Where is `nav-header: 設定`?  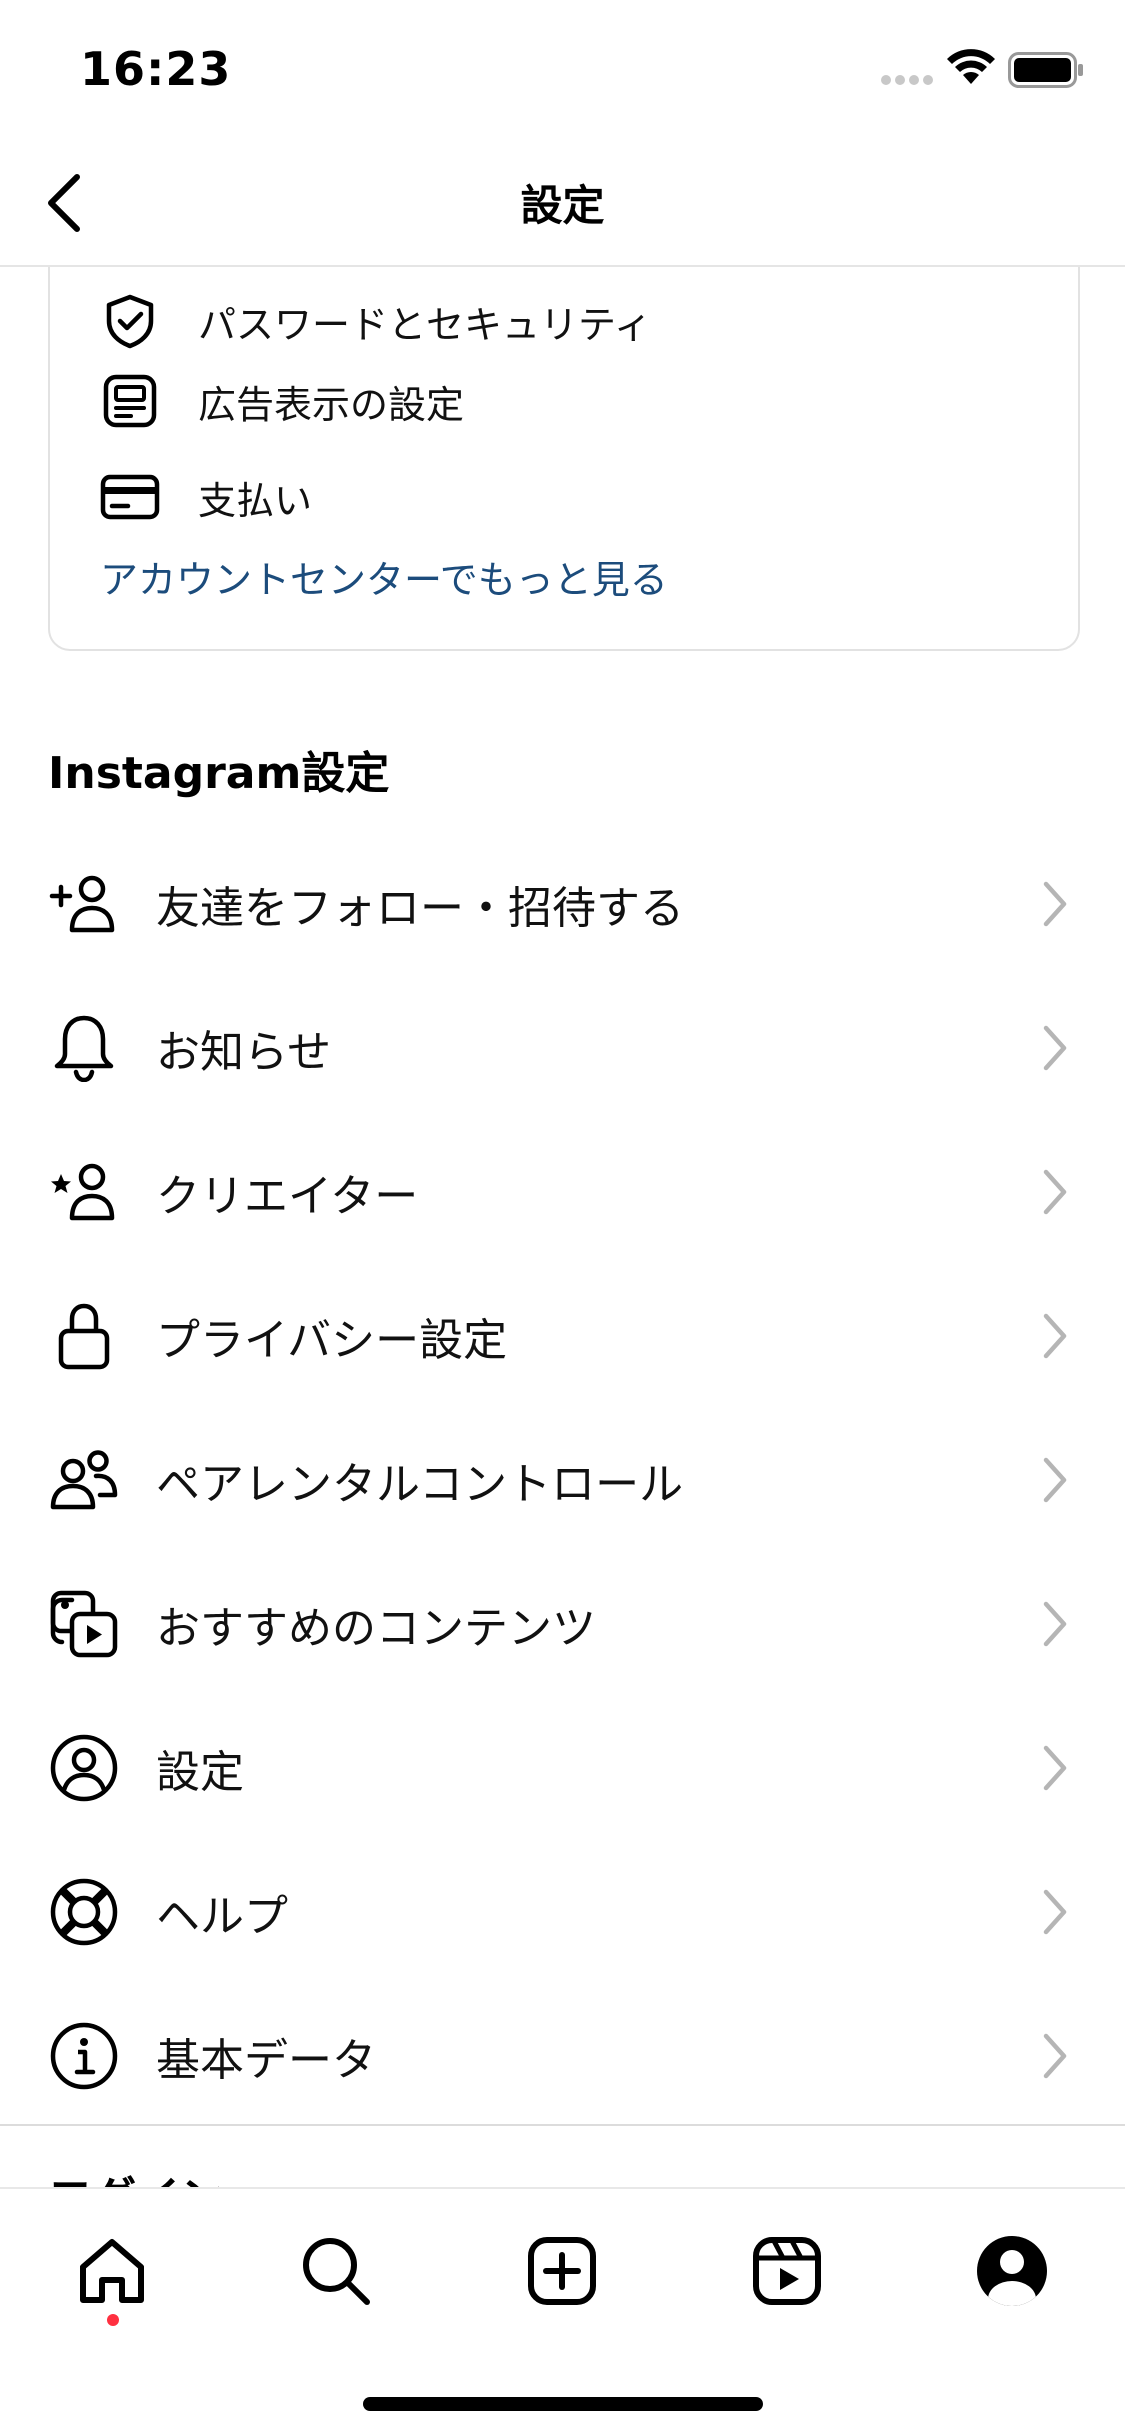
nav-header: 設定 is located at coordinates (562, 203).